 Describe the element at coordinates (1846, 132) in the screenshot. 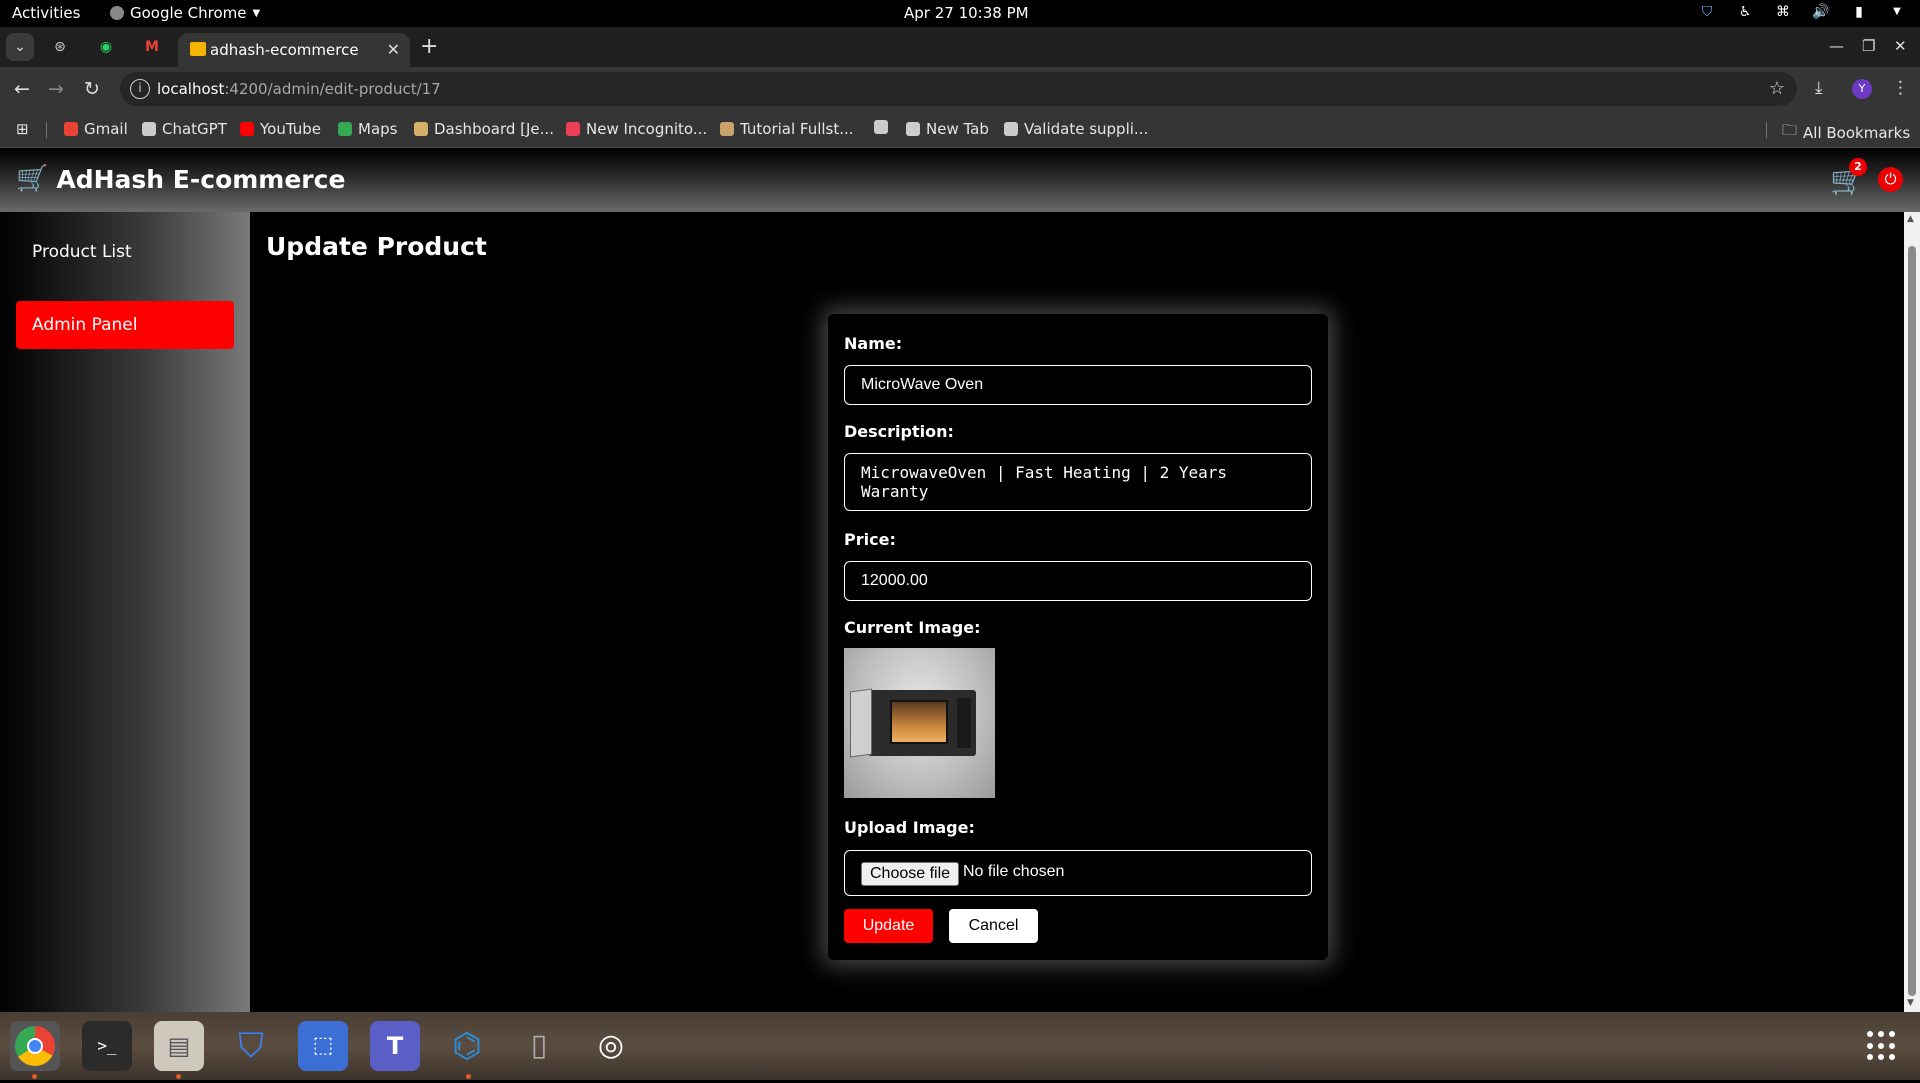

I see `all-bookmarks-button: 🗀 All Bookmarks` at that location.